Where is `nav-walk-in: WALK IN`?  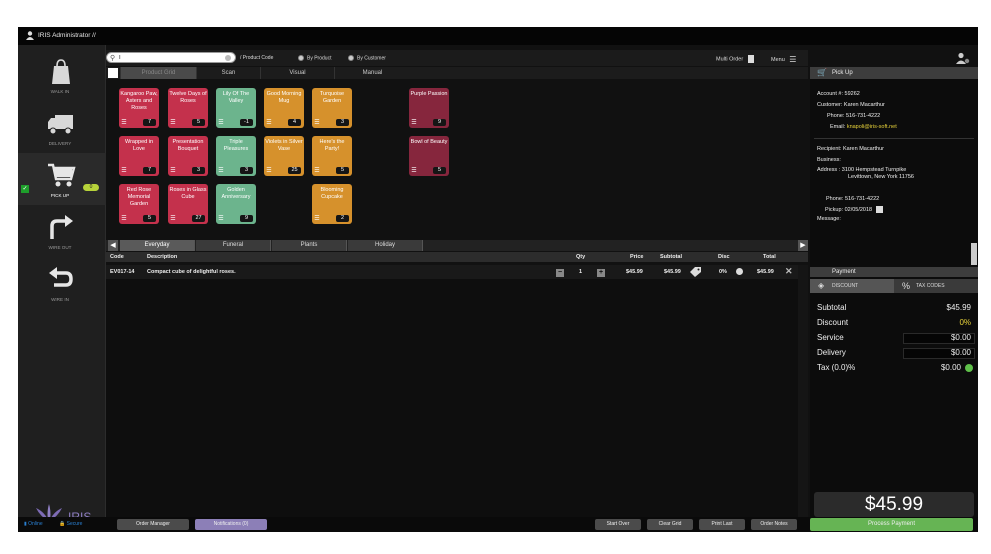 nav-walk-in: WALK IN is located at coordinates (62, 75).